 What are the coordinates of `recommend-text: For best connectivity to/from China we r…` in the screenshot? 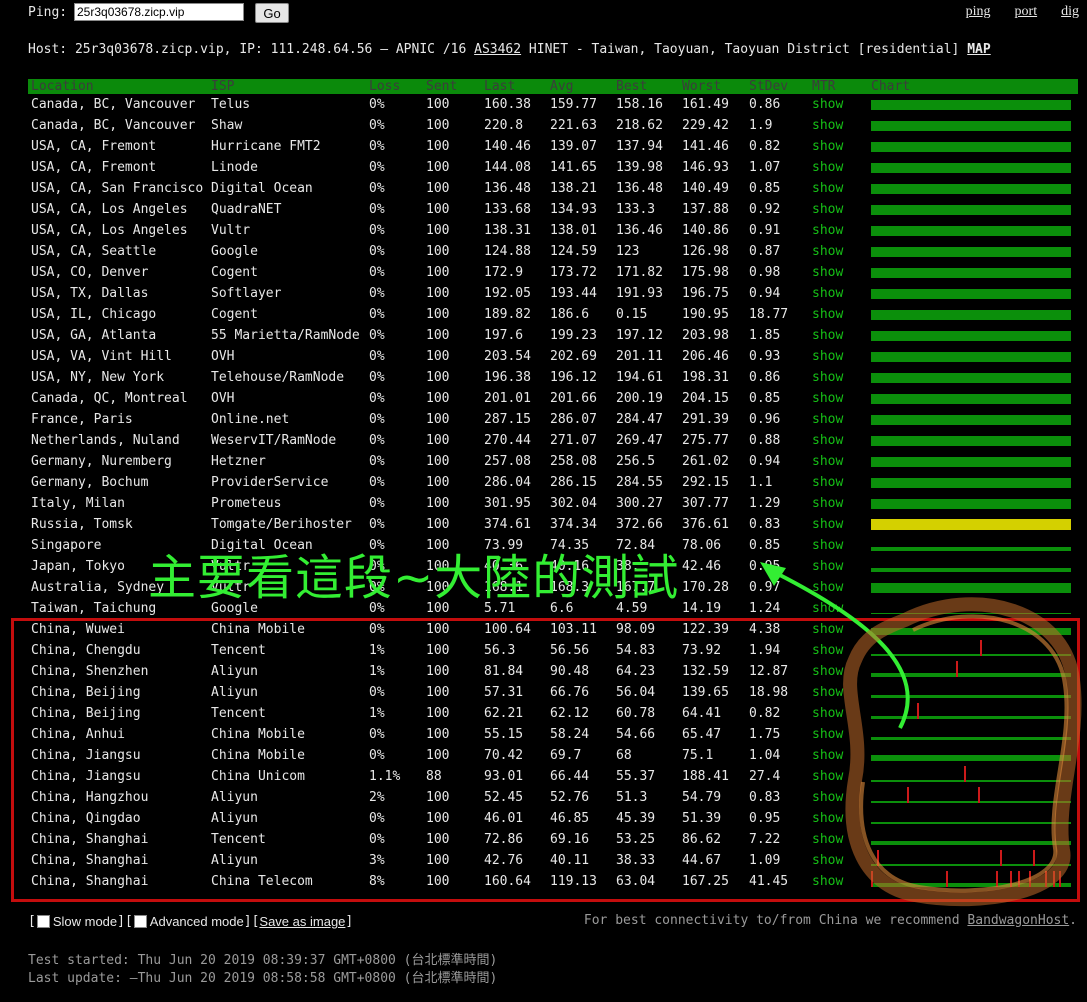 It's located at (775, 920).